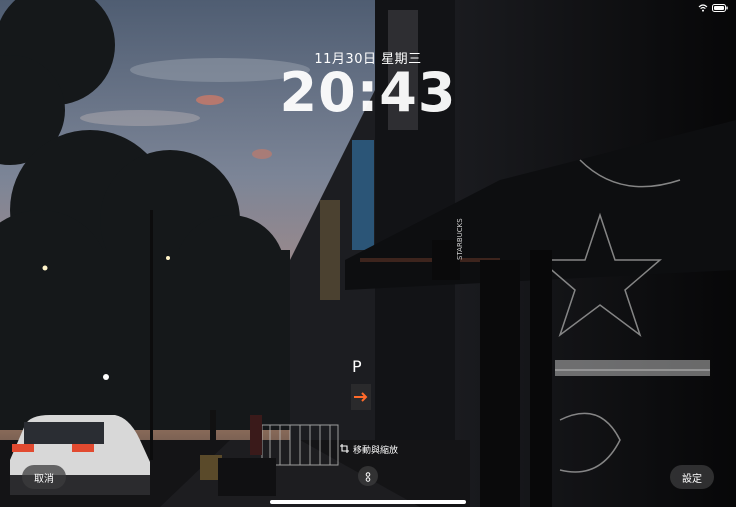 This screenshot has width=736, height=507. I want to click on status-bar, so click(713, 6).